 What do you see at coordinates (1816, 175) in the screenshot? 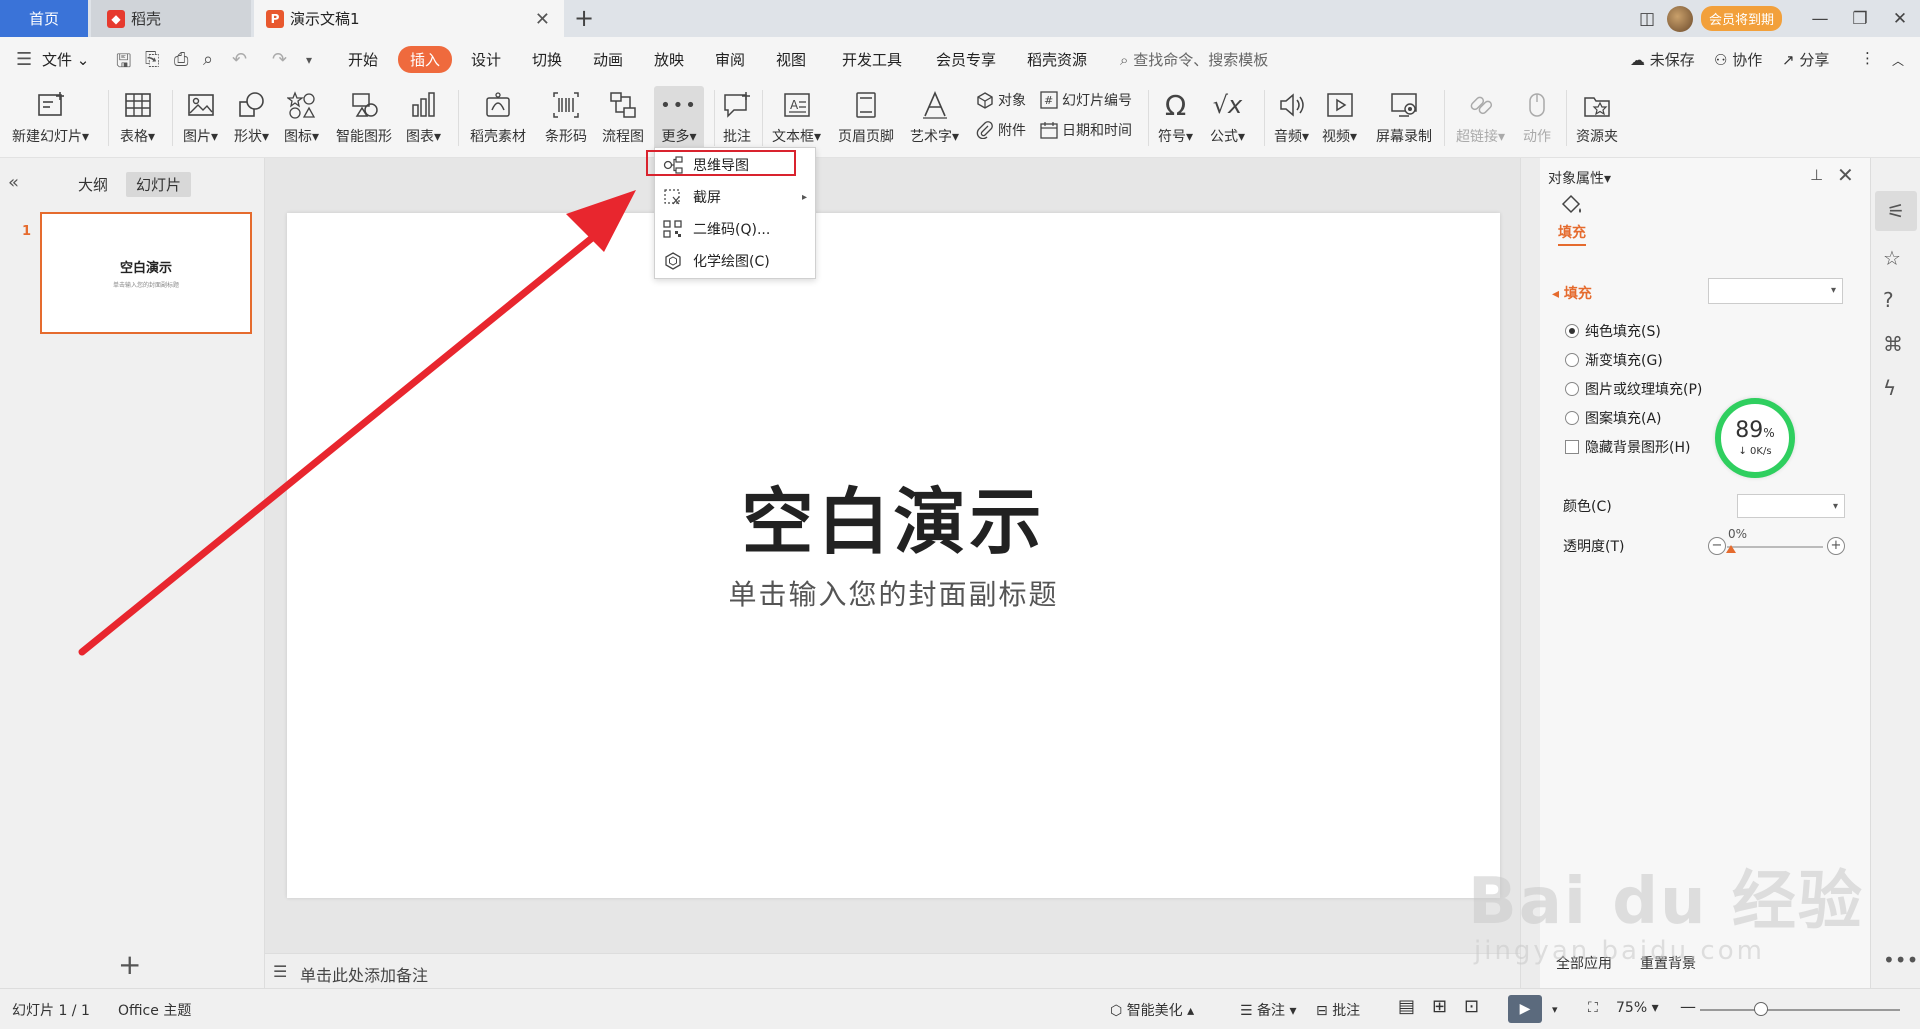
I see `pin-icon: ⊥` at bounding box center [1816, 175].